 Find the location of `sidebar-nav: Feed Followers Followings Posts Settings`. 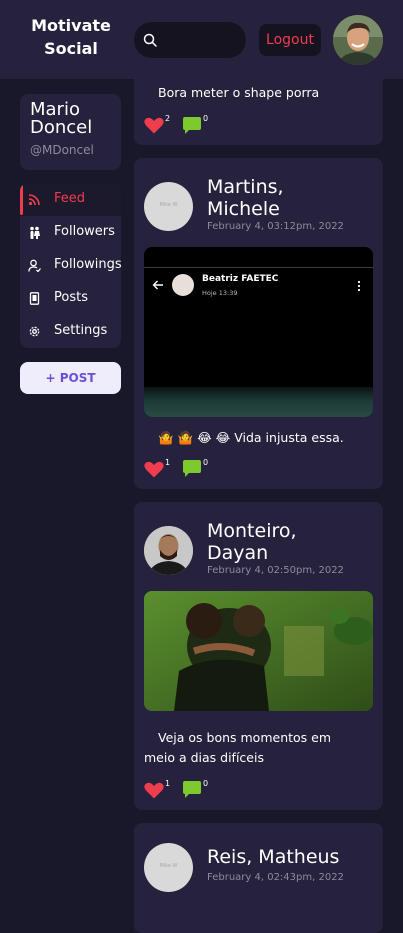

sidebar-nav: Feed Followers Followings Posts Settings is located at coordinates (70, 265).